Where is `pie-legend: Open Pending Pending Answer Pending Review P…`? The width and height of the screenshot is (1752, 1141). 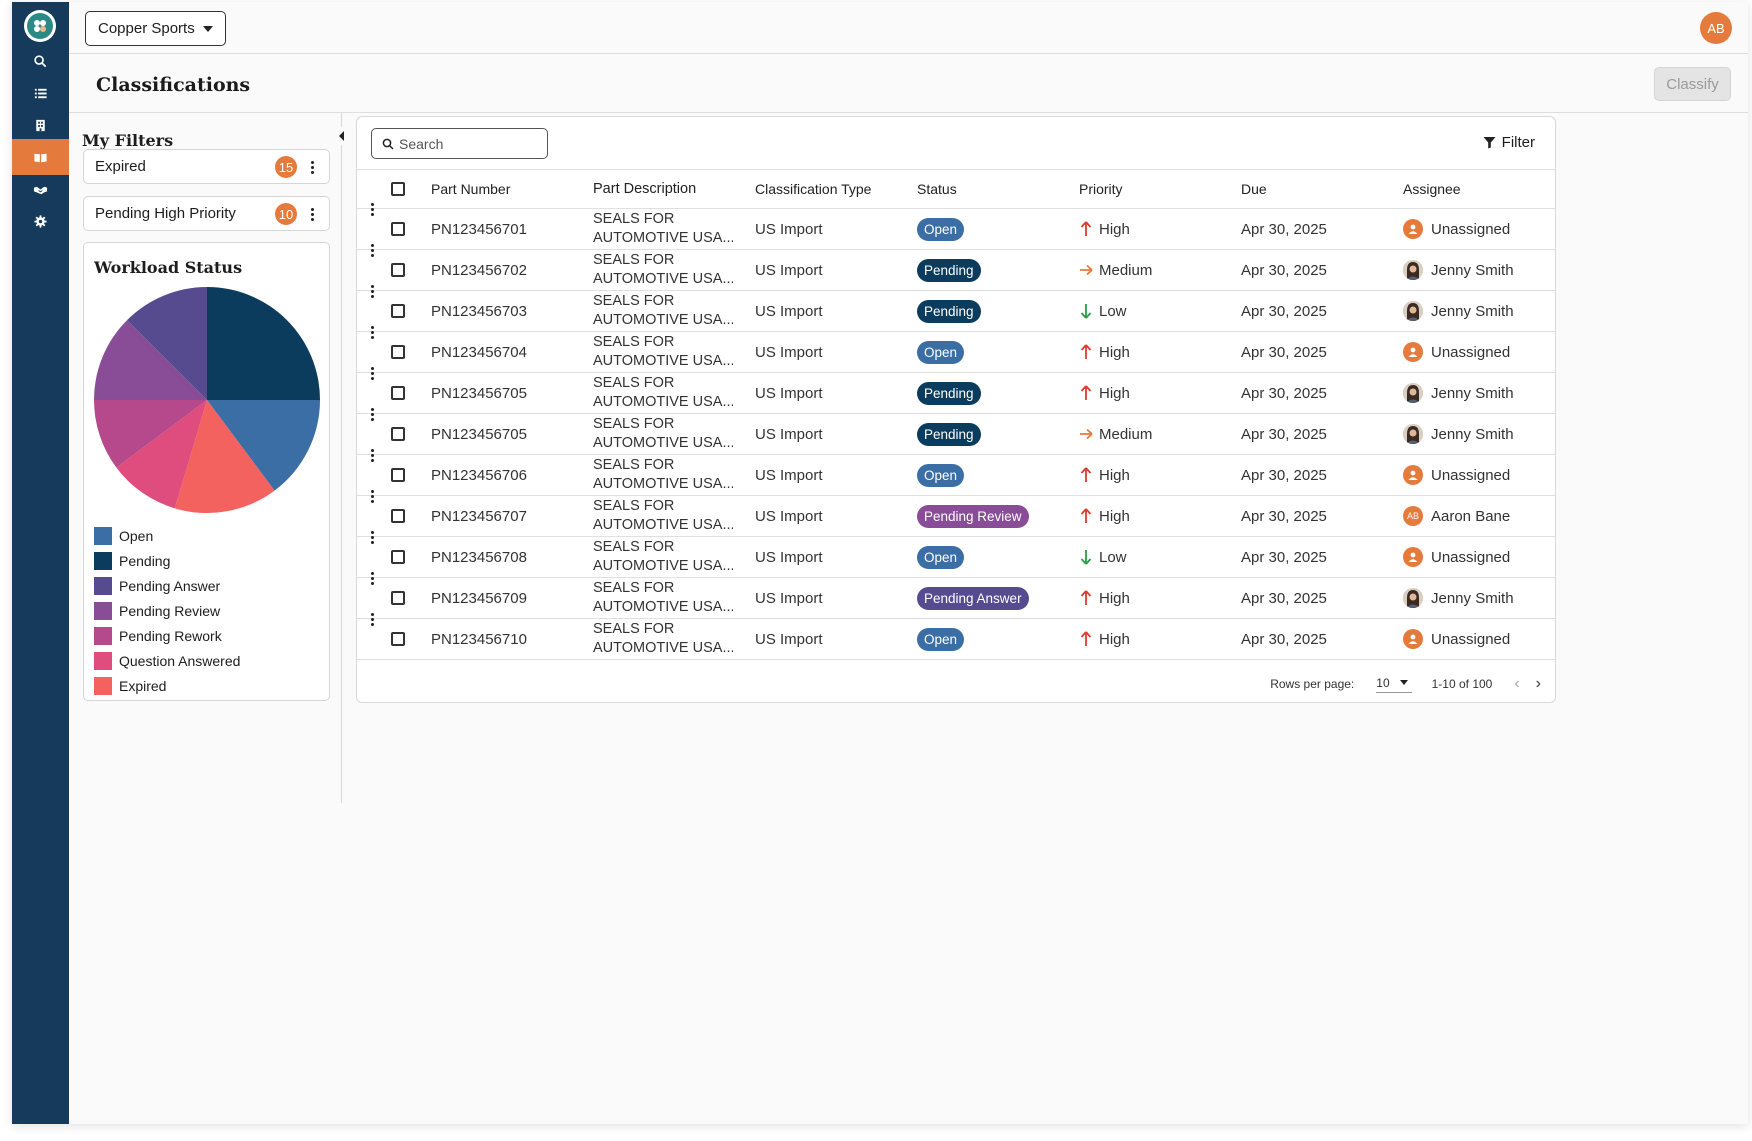 pie-legend: Open Pending Pending Answer Pending Review P… is located at coordinates (167, 610).